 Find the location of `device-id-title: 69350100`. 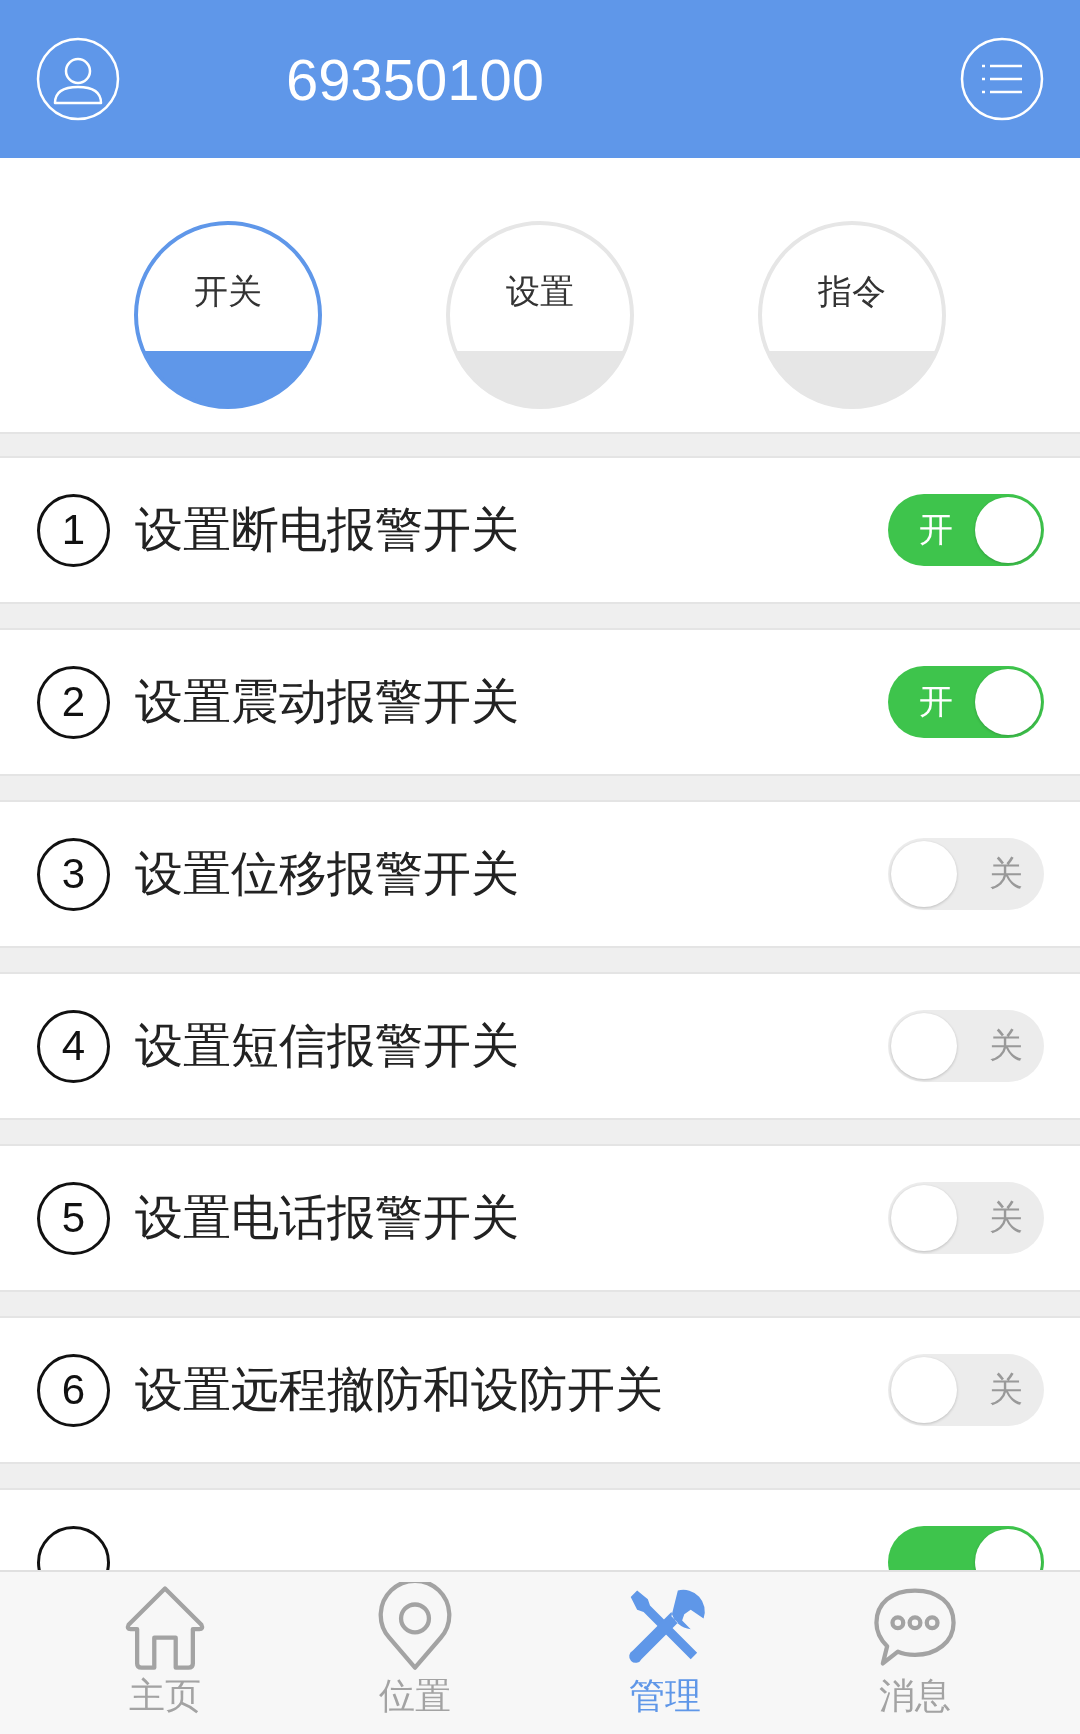

device-id-title: 69350100 is located at coordinates (415, 79).